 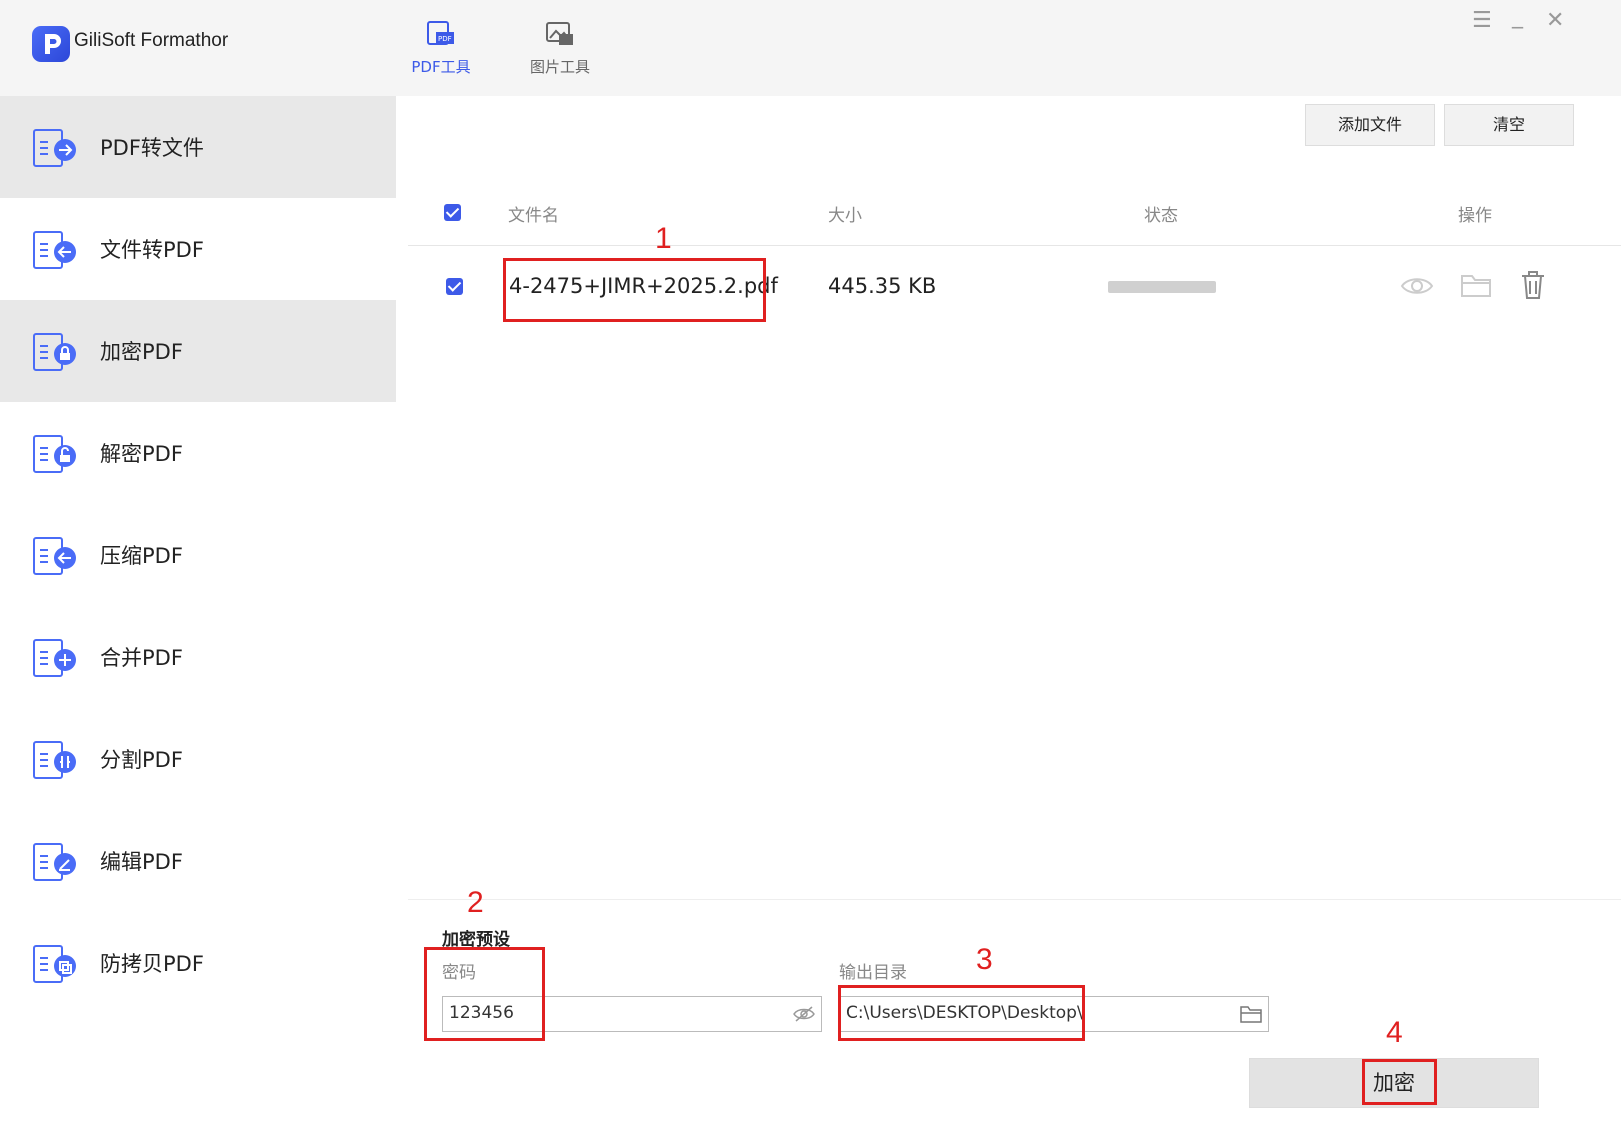 What do you see at coordinates (152, 148) in the screenshot?
I see `sidebar-item-label: PDF转文件` at bounding box center [152, 148].